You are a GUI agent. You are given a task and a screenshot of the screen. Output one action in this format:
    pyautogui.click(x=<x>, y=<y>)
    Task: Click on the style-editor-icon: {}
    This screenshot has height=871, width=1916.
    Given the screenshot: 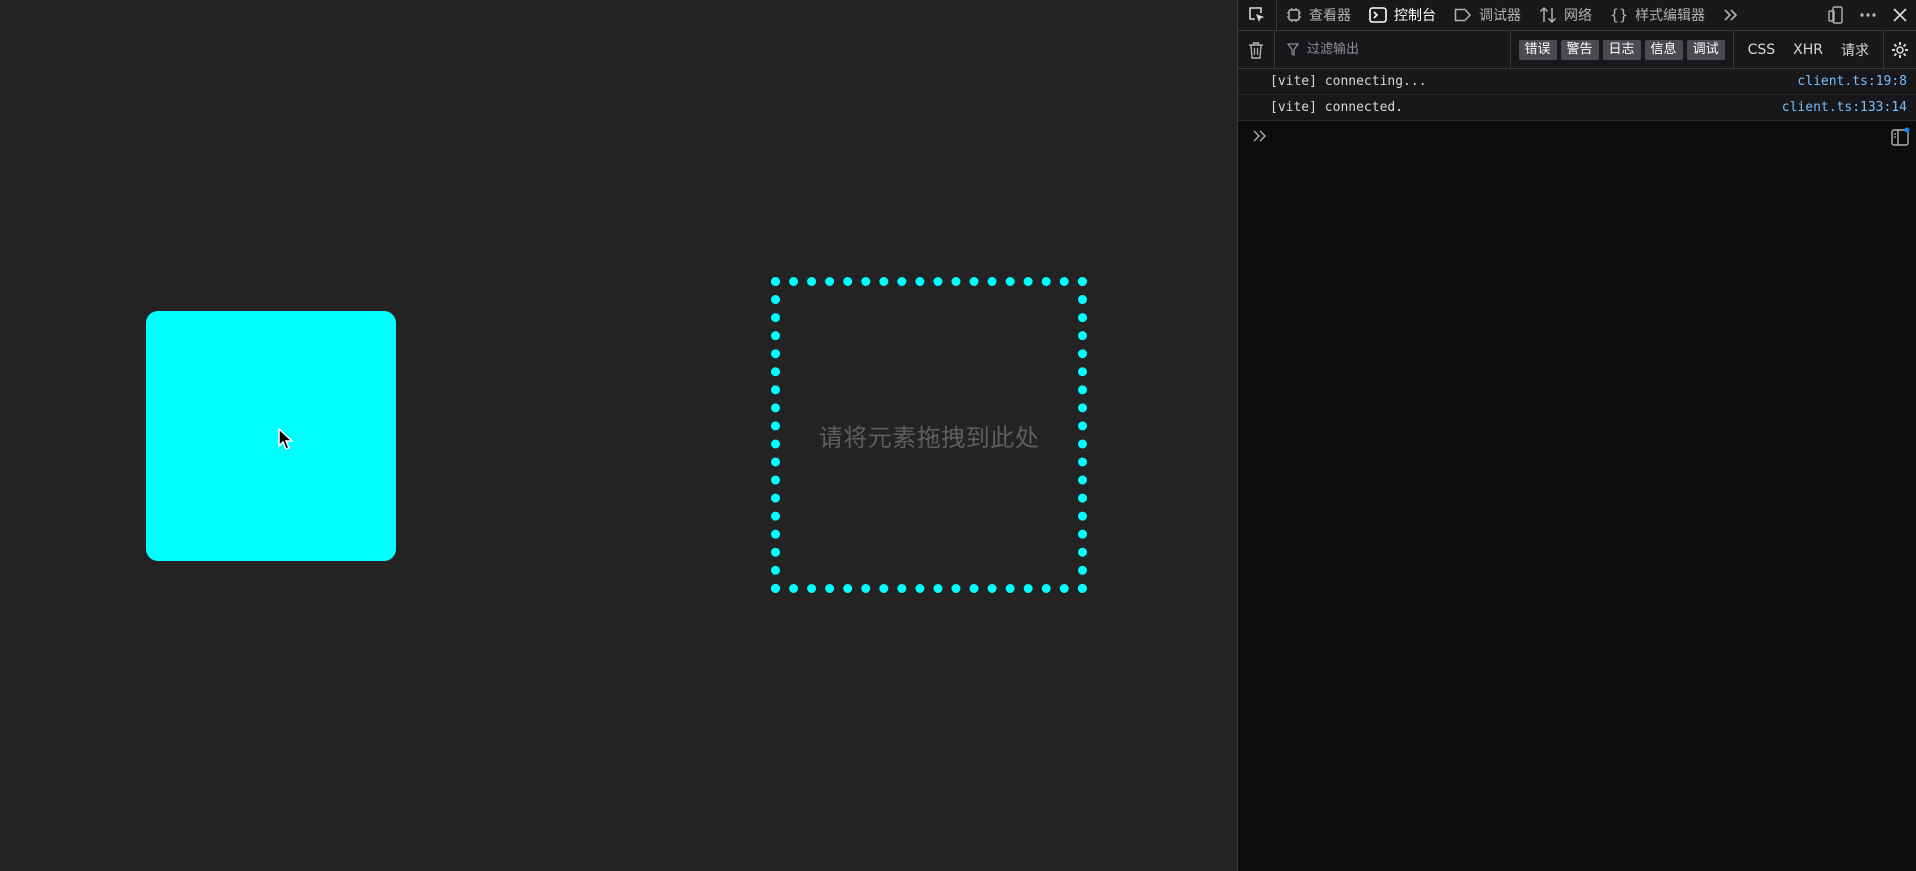 What is the action you would take?
    pyautogui.click(x=1619, y=15)
    